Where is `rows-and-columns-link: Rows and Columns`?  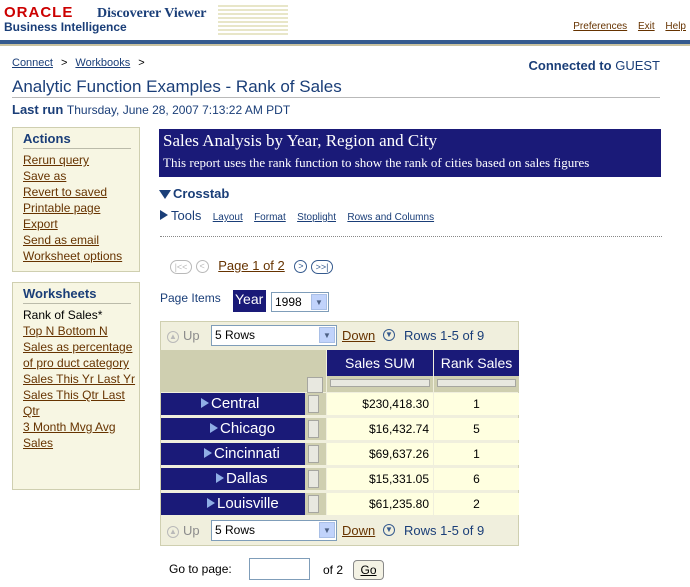 rows-and-columns-link: Rows and Columns is located at coordinates (390, 217).